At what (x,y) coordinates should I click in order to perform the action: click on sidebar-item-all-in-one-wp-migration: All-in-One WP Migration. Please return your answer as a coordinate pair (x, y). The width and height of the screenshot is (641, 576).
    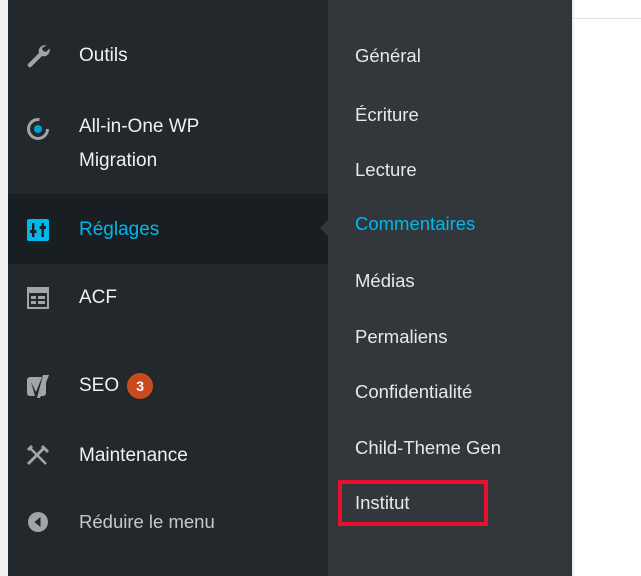
    Looking at the image, I should click on (168, 144).